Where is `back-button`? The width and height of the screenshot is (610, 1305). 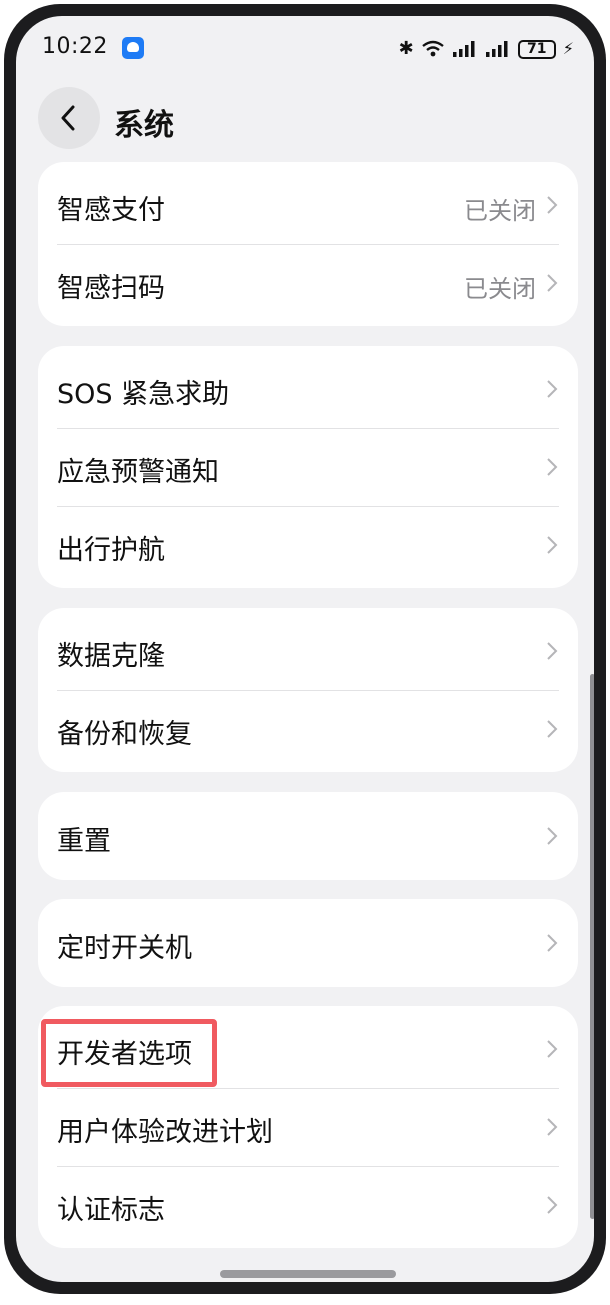 back-button is located at coordinates (69, 118).